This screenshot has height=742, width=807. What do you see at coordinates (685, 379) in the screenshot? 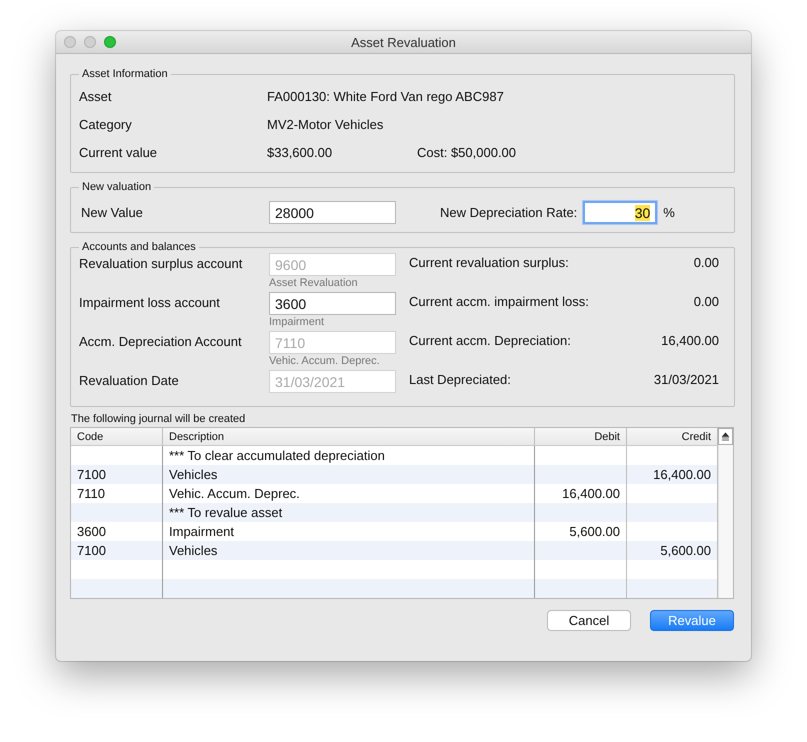
I see `balance-value: 31/03/2021` at bounding box center [685, 379].